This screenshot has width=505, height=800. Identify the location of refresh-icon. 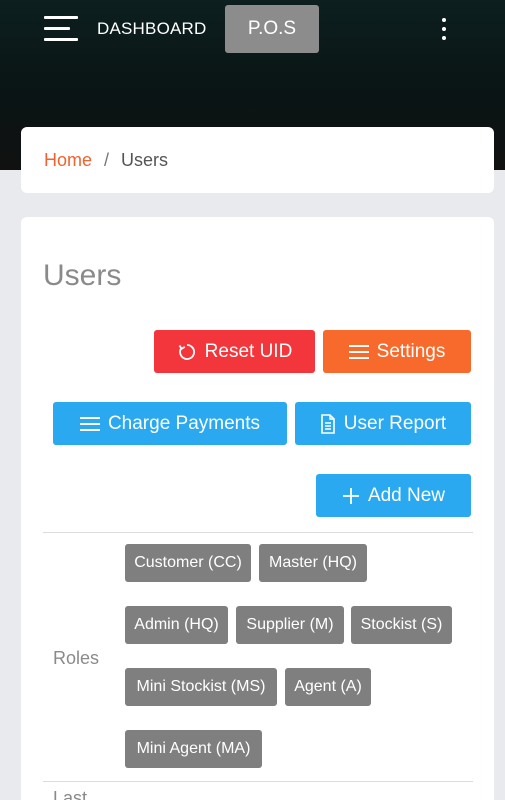
(187, 352).